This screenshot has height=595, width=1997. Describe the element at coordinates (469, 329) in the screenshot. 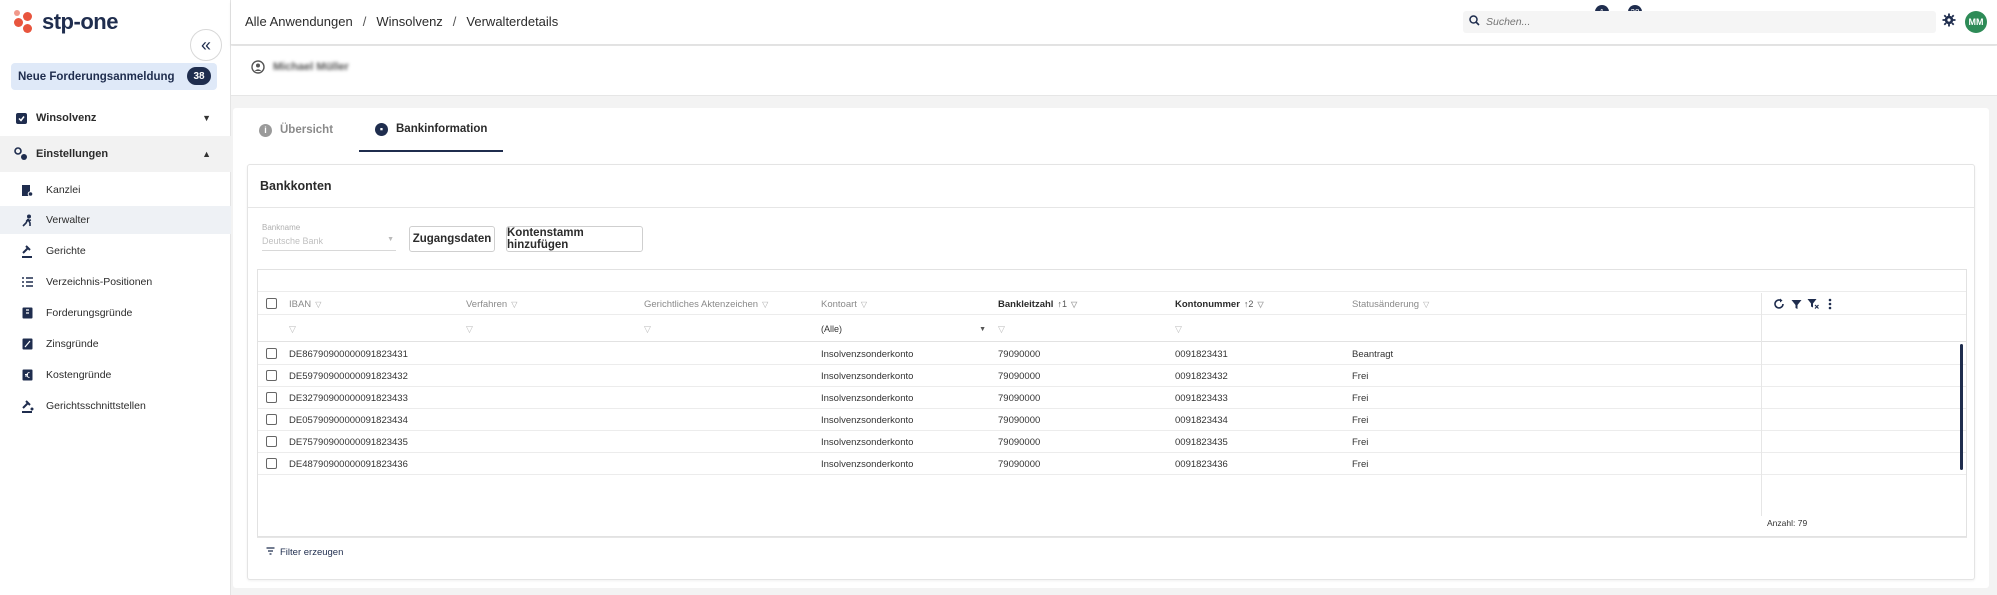

I see `filter-cell-verfahren: ▽` at that location.